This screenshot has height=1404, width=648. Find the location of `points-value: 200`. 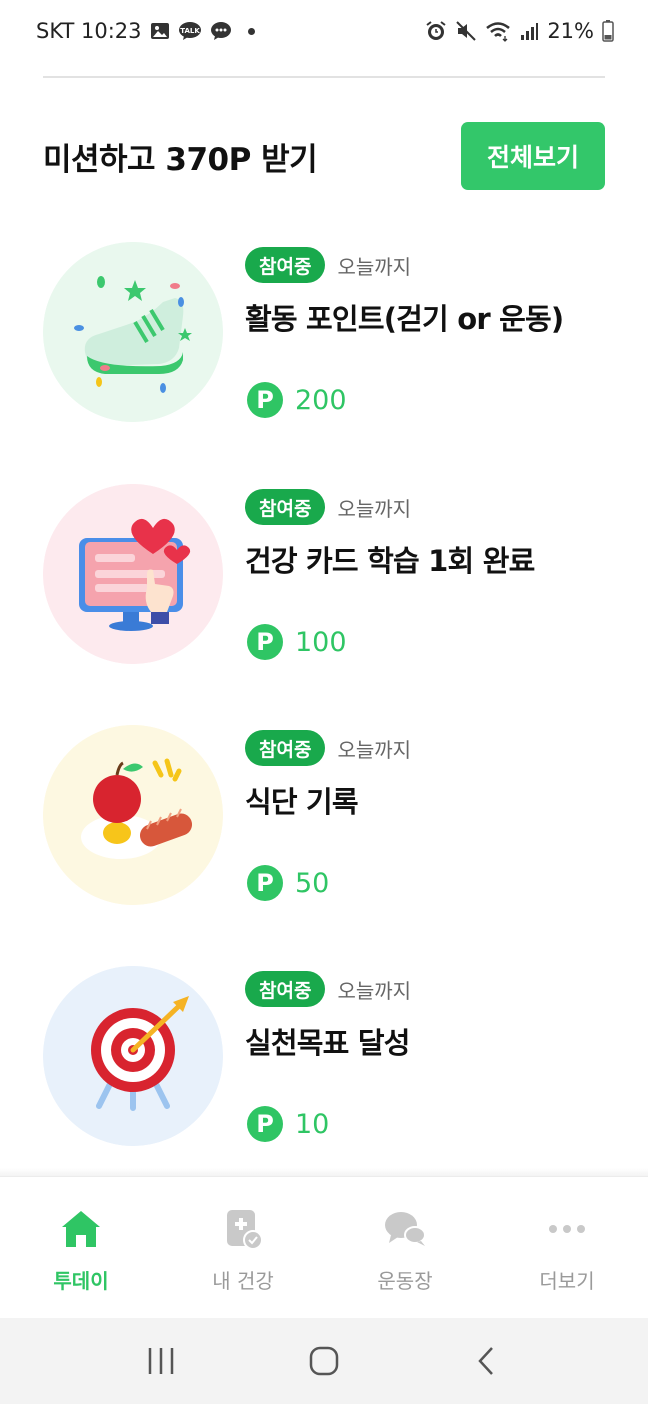

points-value: 200 is located at coordinates (321, 400).